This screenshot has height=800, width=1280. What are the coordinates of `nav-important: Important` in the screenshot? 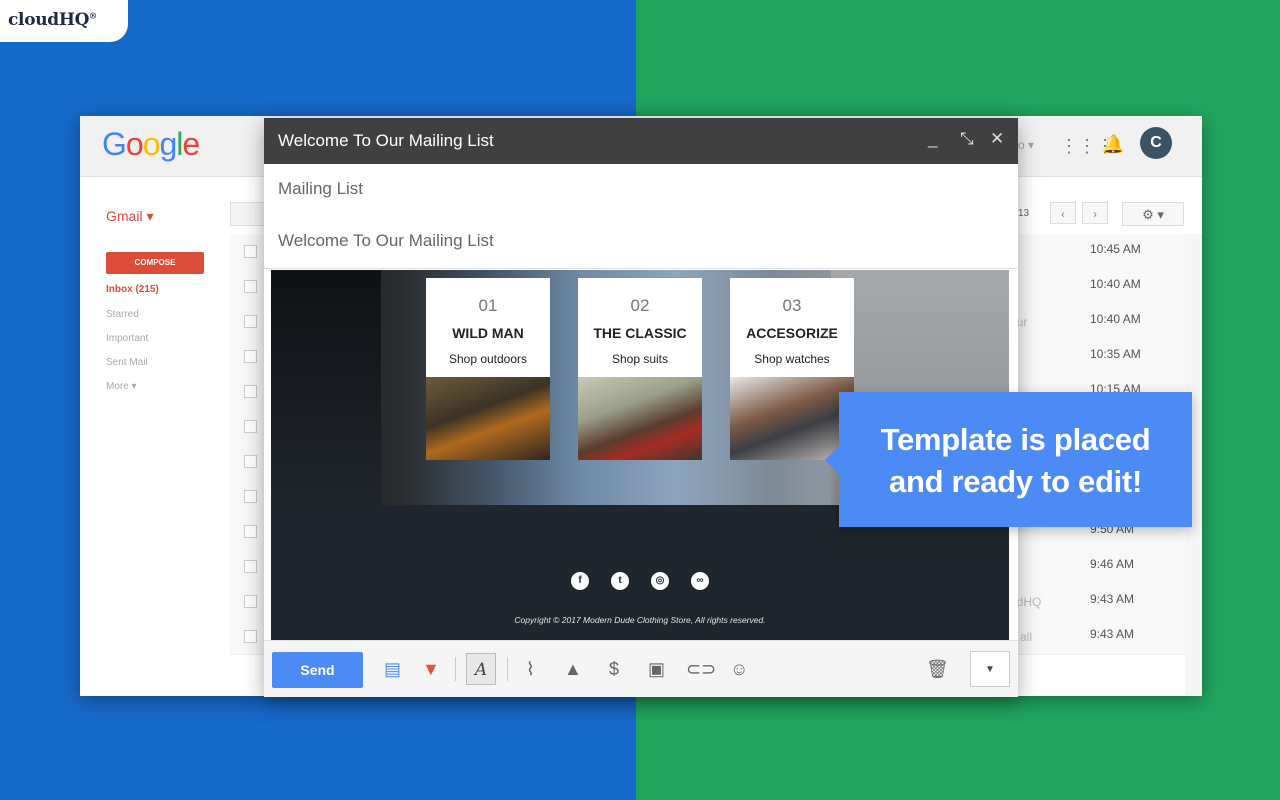 It's located at (127, 338).